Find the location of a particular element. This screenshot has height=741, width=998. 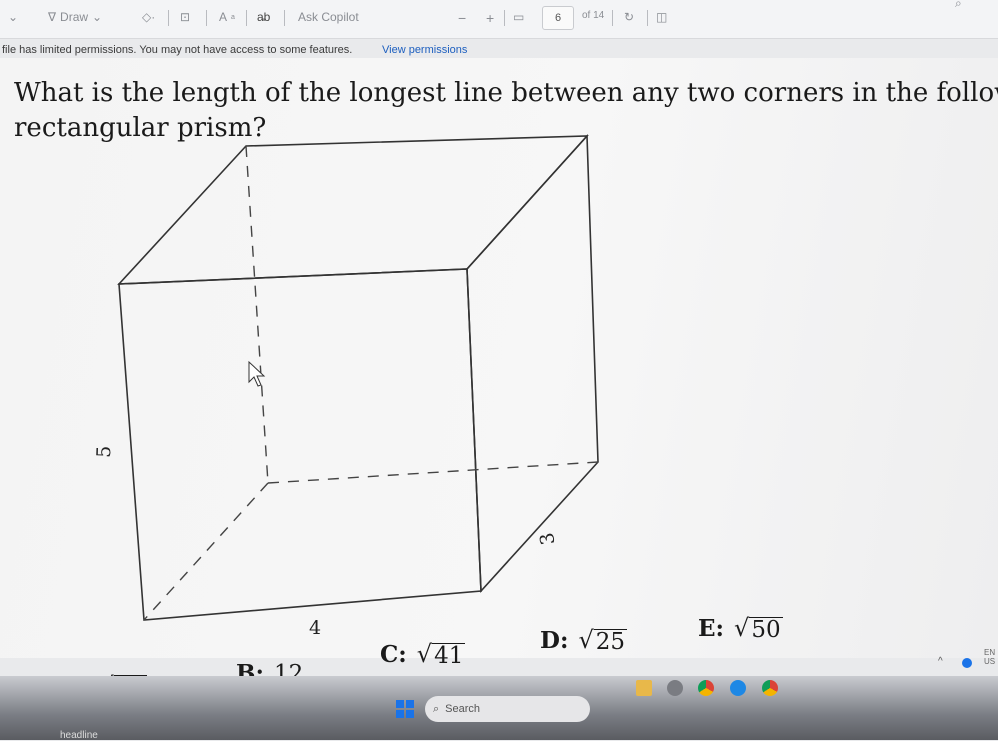

label-width: 4 is located at coordinates (315, 628).